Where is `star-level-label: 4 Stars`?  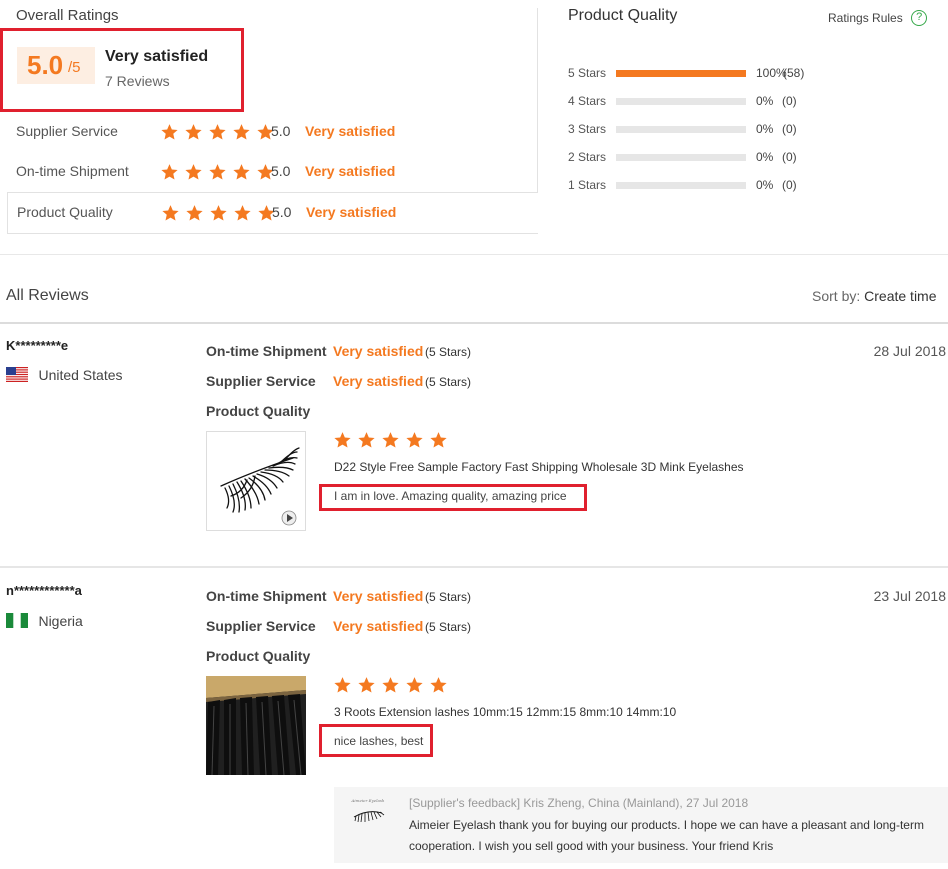 star-level-label: 4 Stars is located at coordinates (587, 101).